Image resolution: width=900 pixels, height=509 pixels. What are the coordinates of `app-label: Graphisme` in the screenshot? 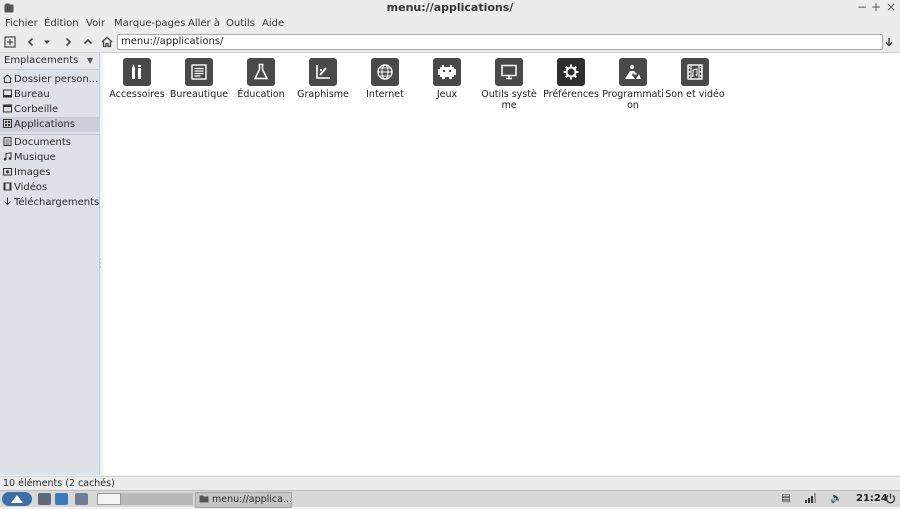 It's located at (323, 94).